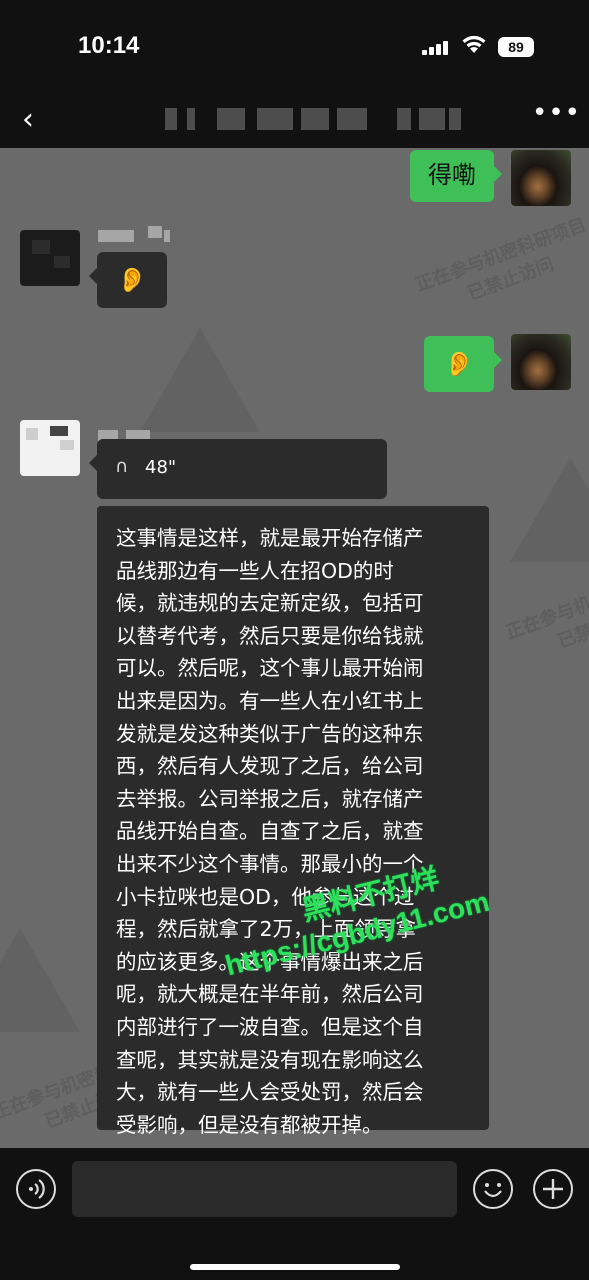 This screenshot has height=1280, width=589. I want to click on message-bubble-other: 👂, so click(128, 280).